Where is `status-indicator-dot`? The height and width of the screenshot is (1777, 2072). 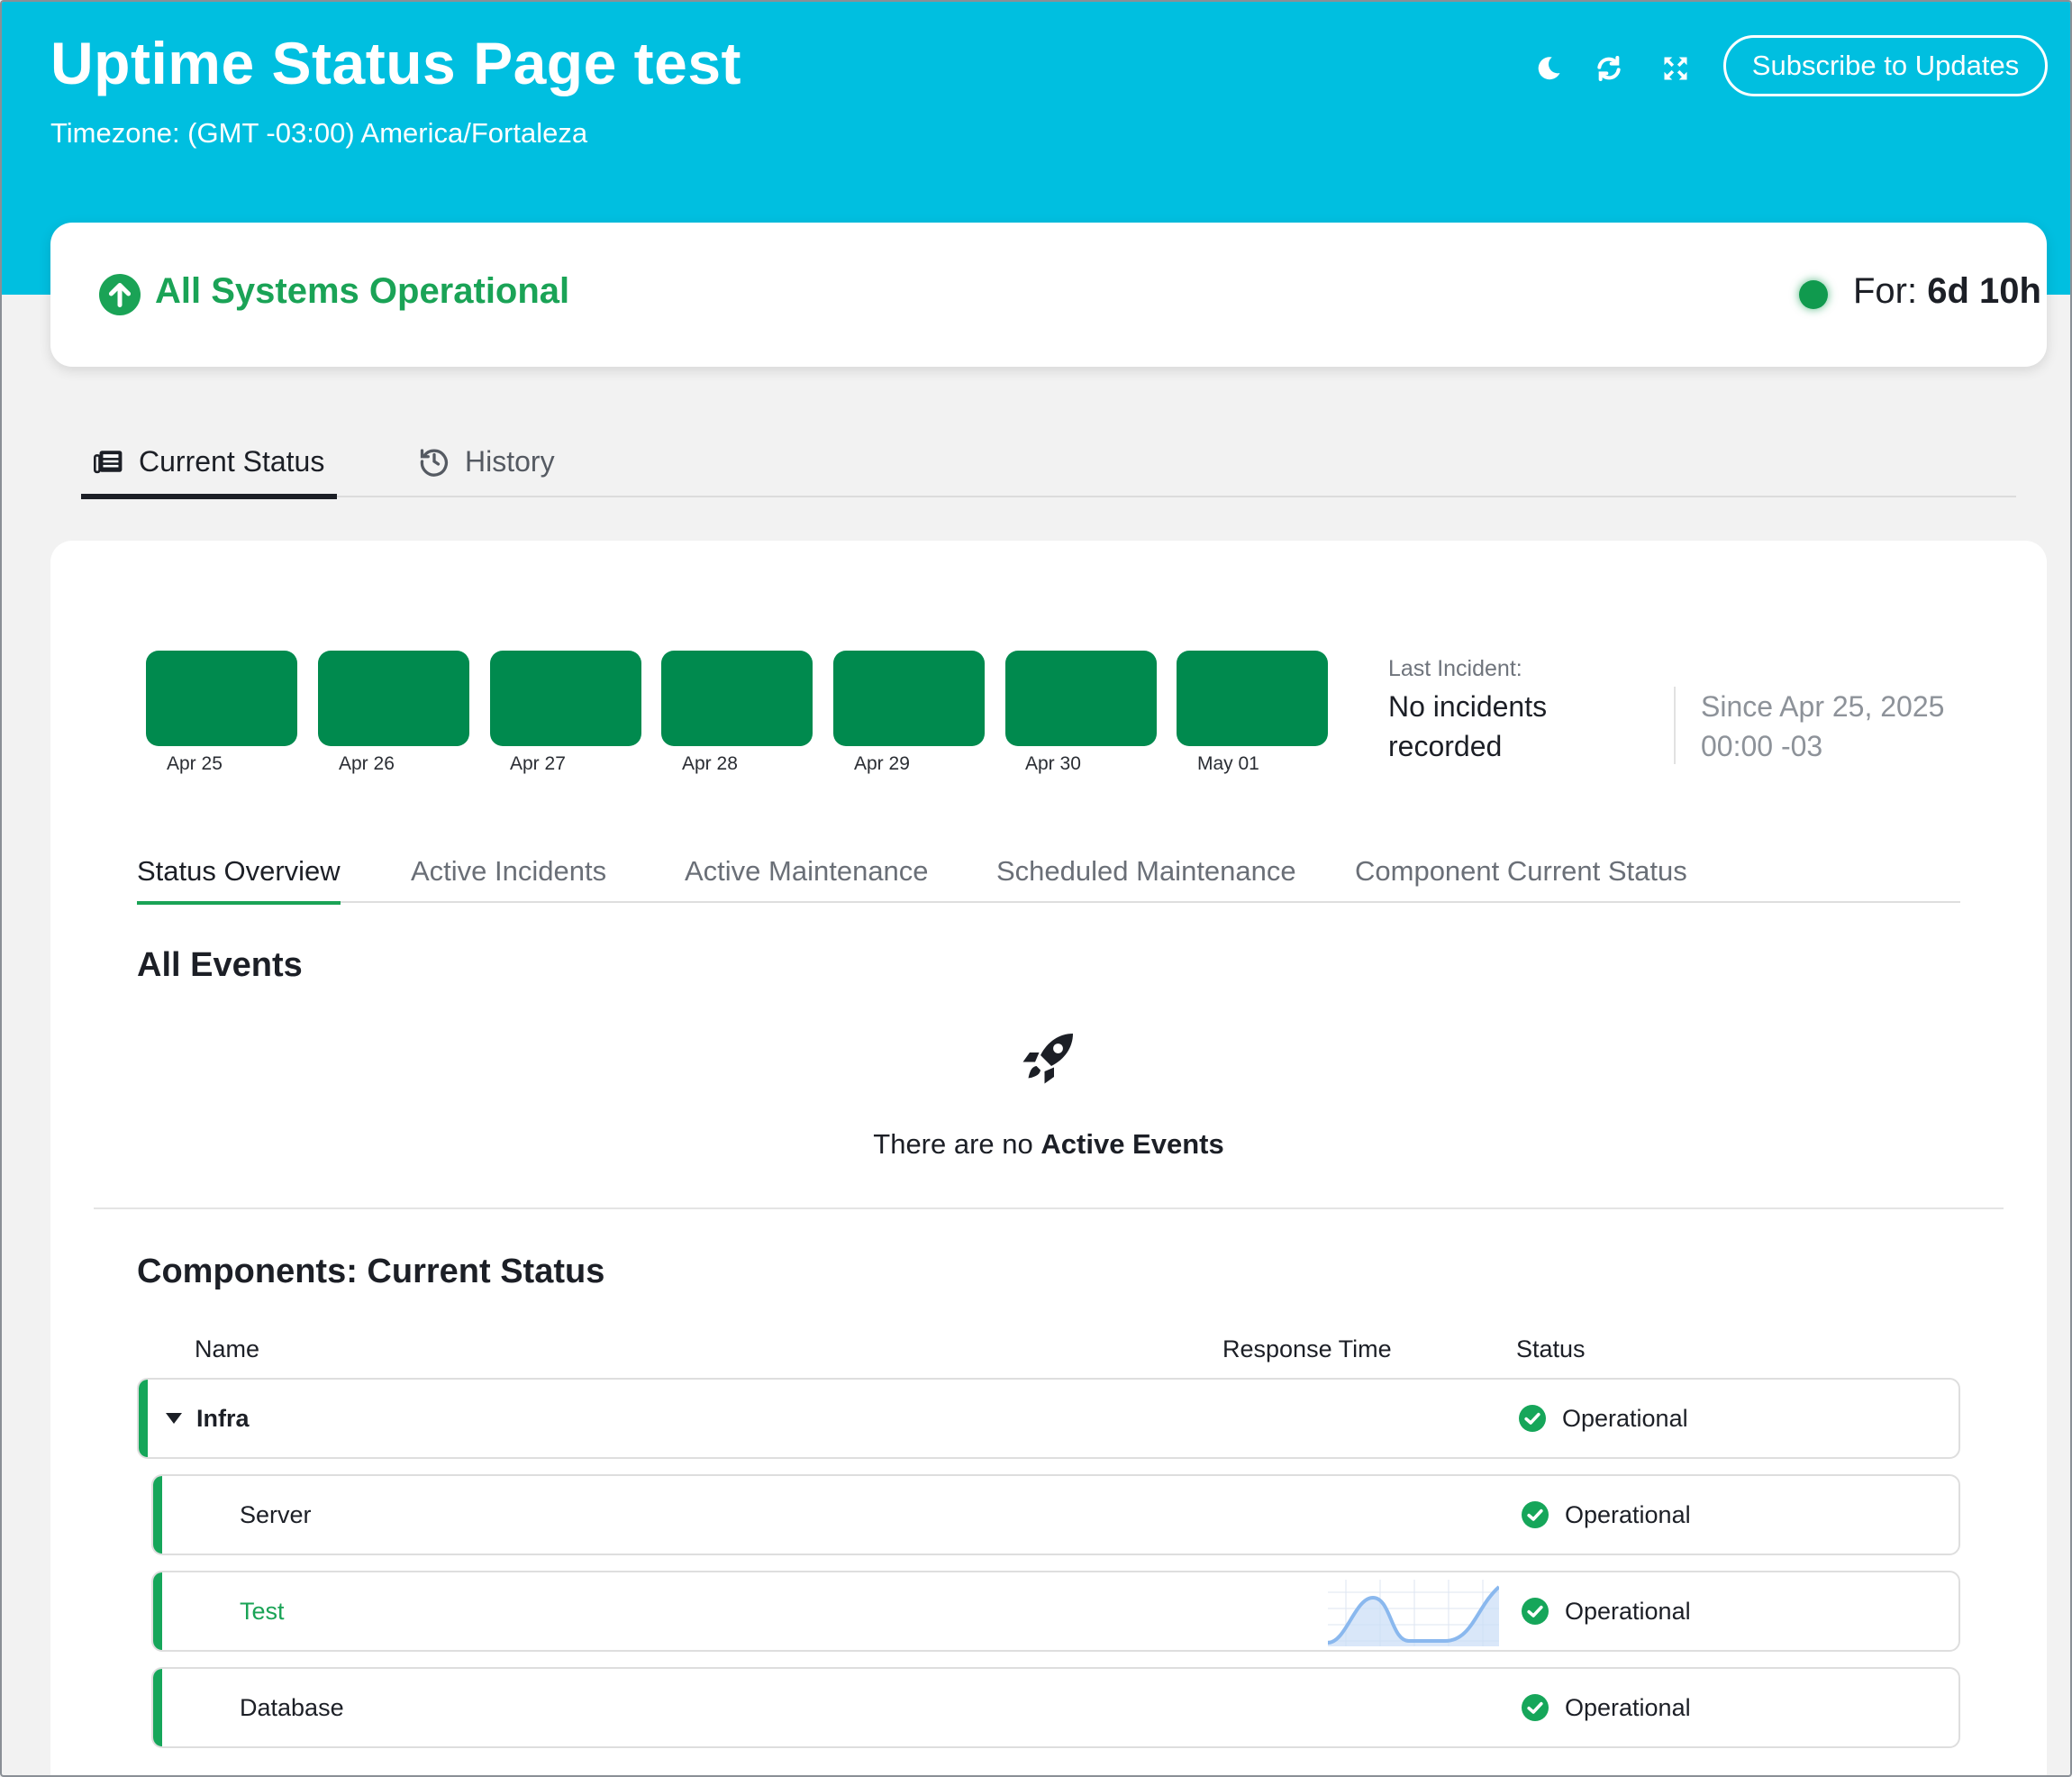
status-indicator-dot is located at coordinates (1813, 294).